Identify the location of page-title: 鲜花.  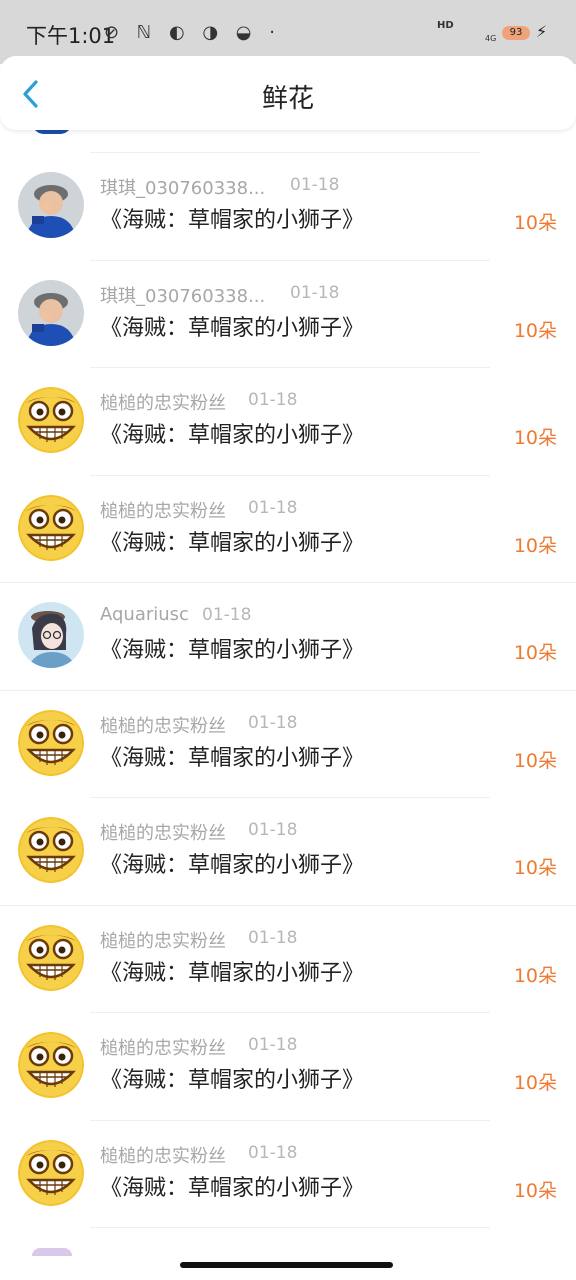
(287, 99).